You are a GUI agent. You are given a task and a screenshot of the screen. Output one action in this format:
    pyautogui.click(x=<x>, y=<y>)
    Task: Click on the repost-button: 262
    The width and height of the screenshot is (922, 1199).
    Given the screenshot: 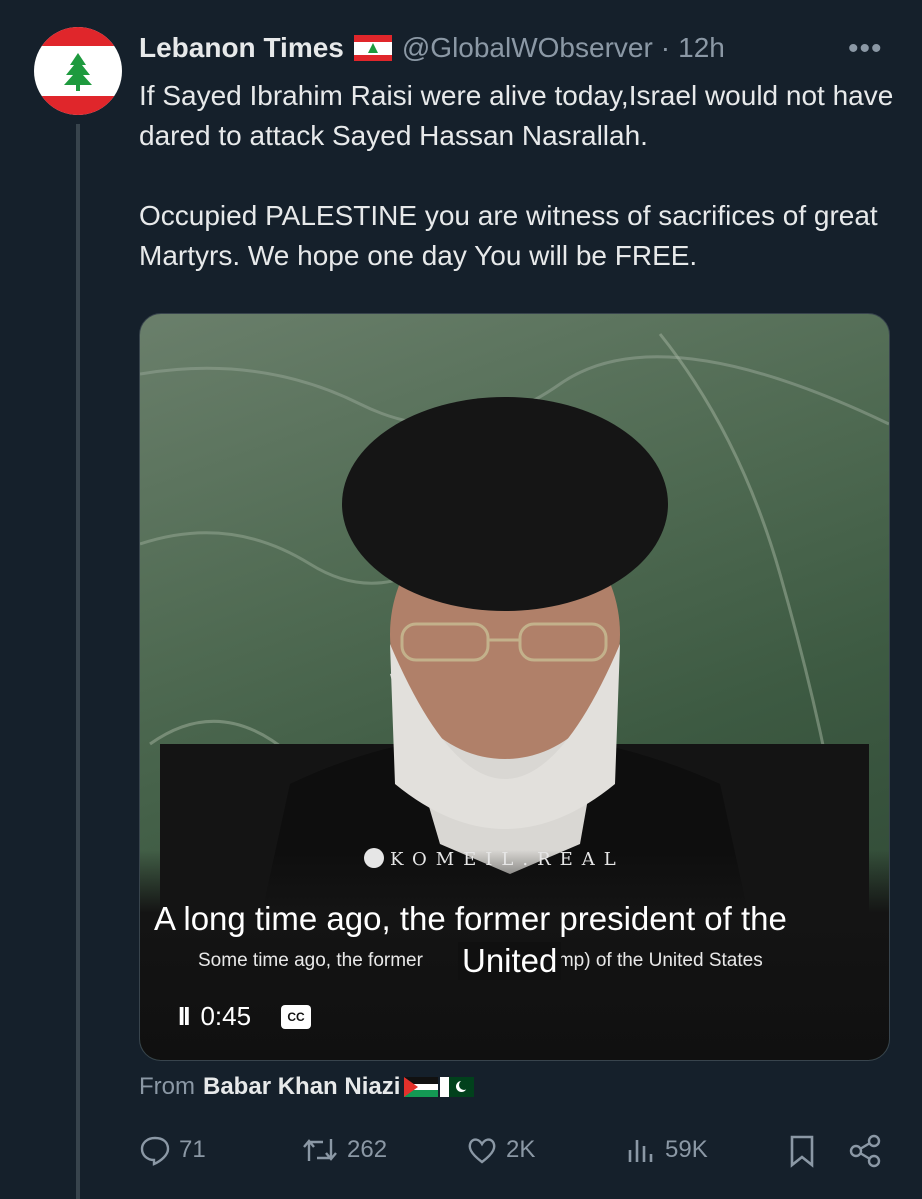 What is the action you would take?
    pyautogui.click(x=344, y=1150)
    